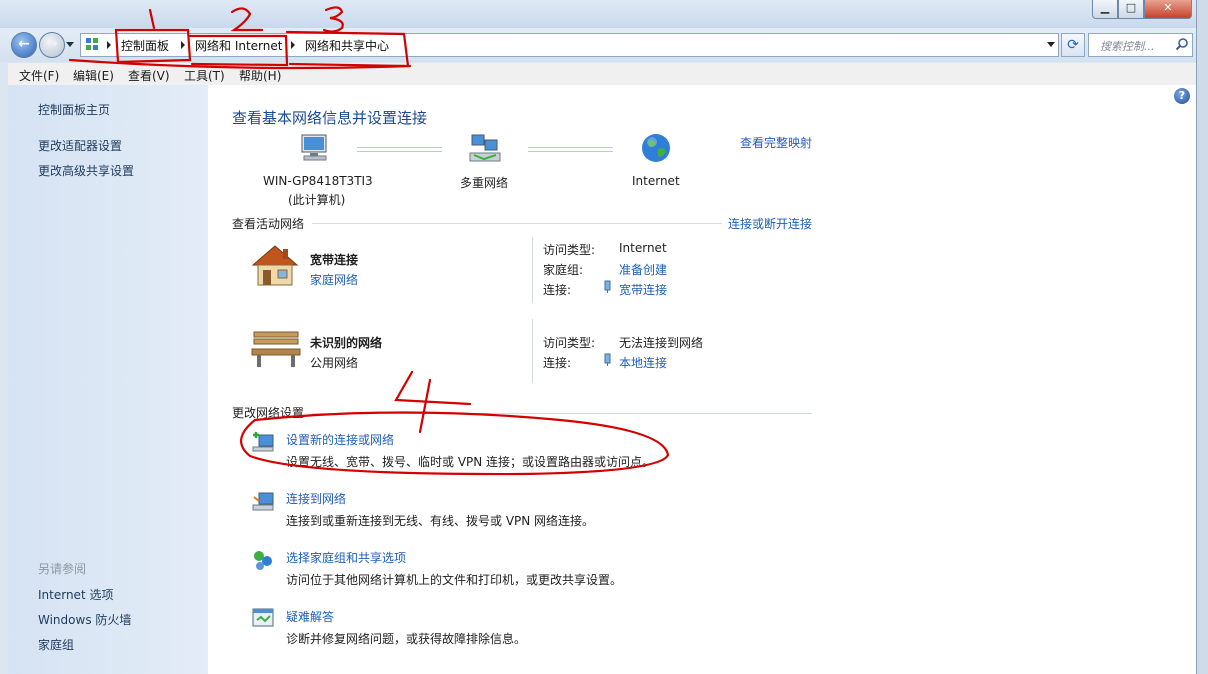 This screenshot has height=674, width=1208. I want to click on network-name: 未识别的网络, so click(346, 343).